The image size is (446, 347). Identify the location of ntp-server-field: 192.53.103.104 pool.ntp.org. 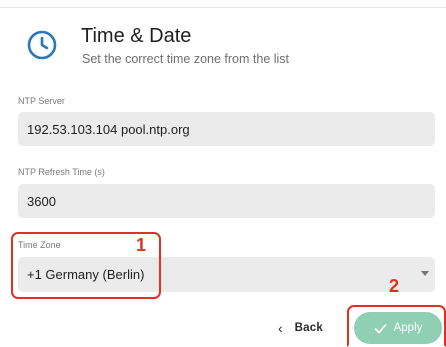
(226, 129).